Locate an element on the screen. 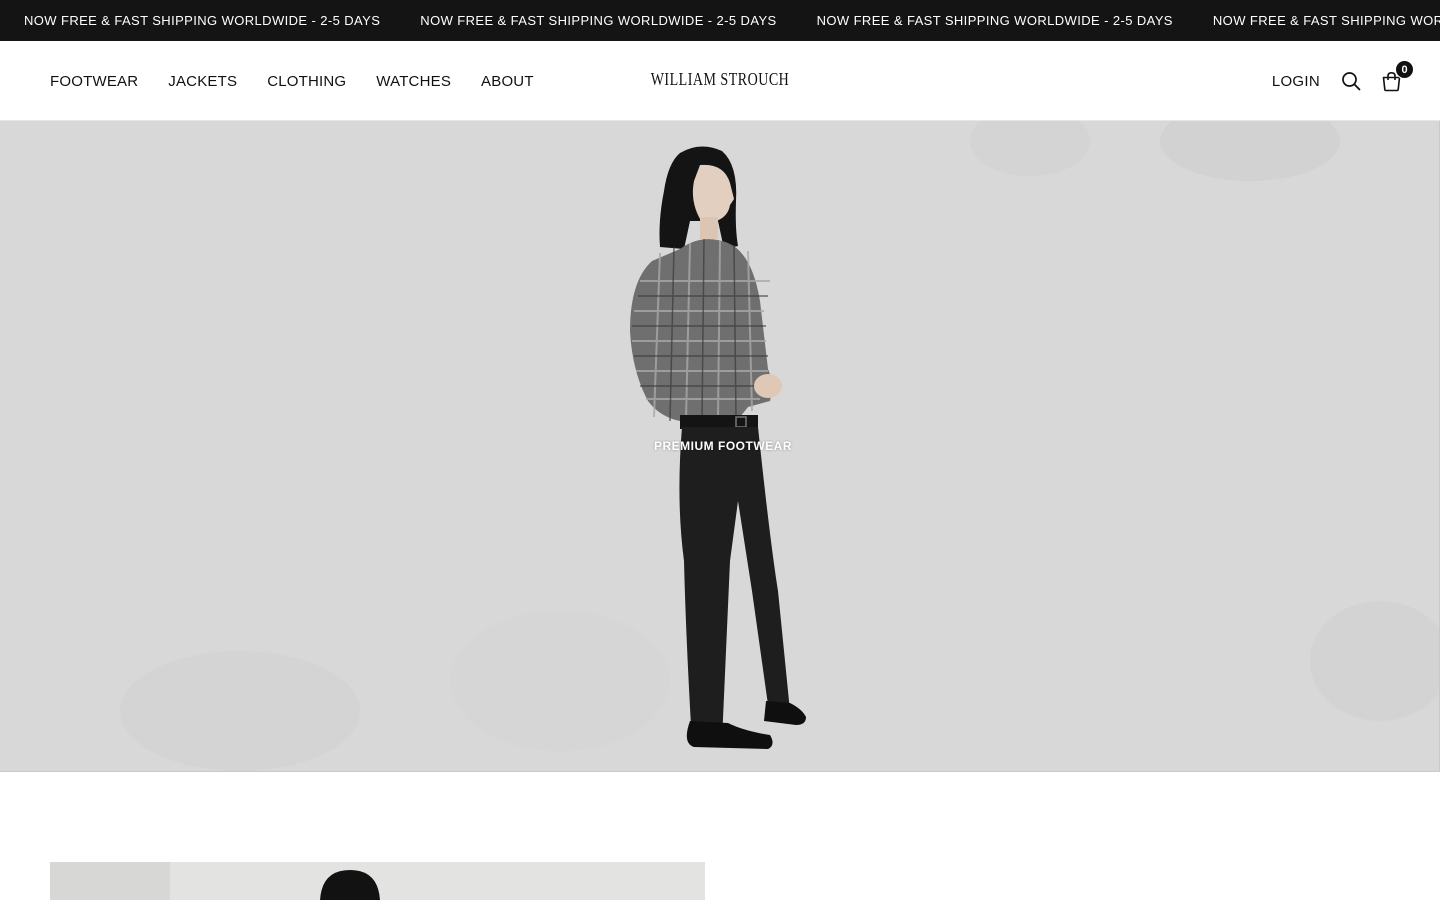  nav-link-watches: WATCHES is located at coordinates (413, 81).